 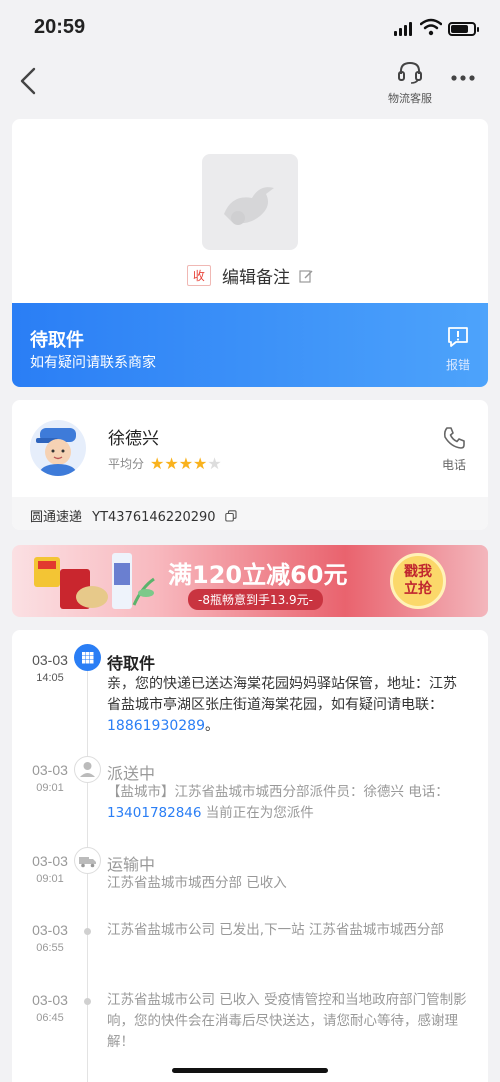 What do you see at coordinates (29, 81) in the screenshot?
I see `back-arrow-icon` at bounding box center [29, 81].